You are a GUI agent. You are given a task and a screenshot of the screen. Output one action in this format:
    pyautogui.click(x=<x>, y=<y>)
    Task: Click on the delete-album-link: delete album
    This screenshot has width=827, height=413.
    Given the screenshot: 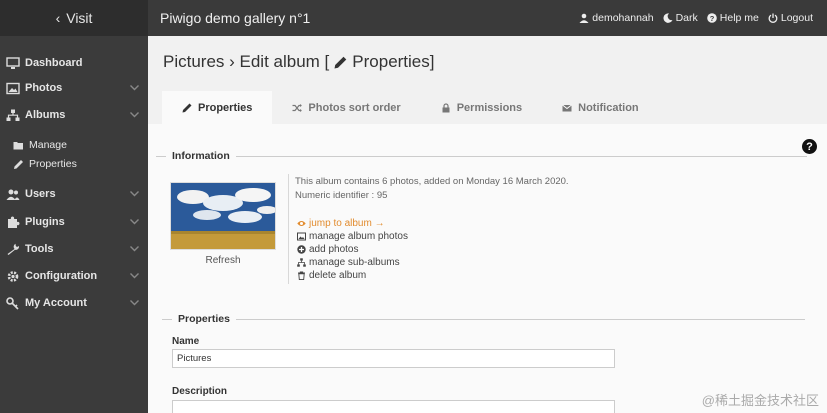 What is the action you would take?
    pyautogui.click(x=352, y=275)
    